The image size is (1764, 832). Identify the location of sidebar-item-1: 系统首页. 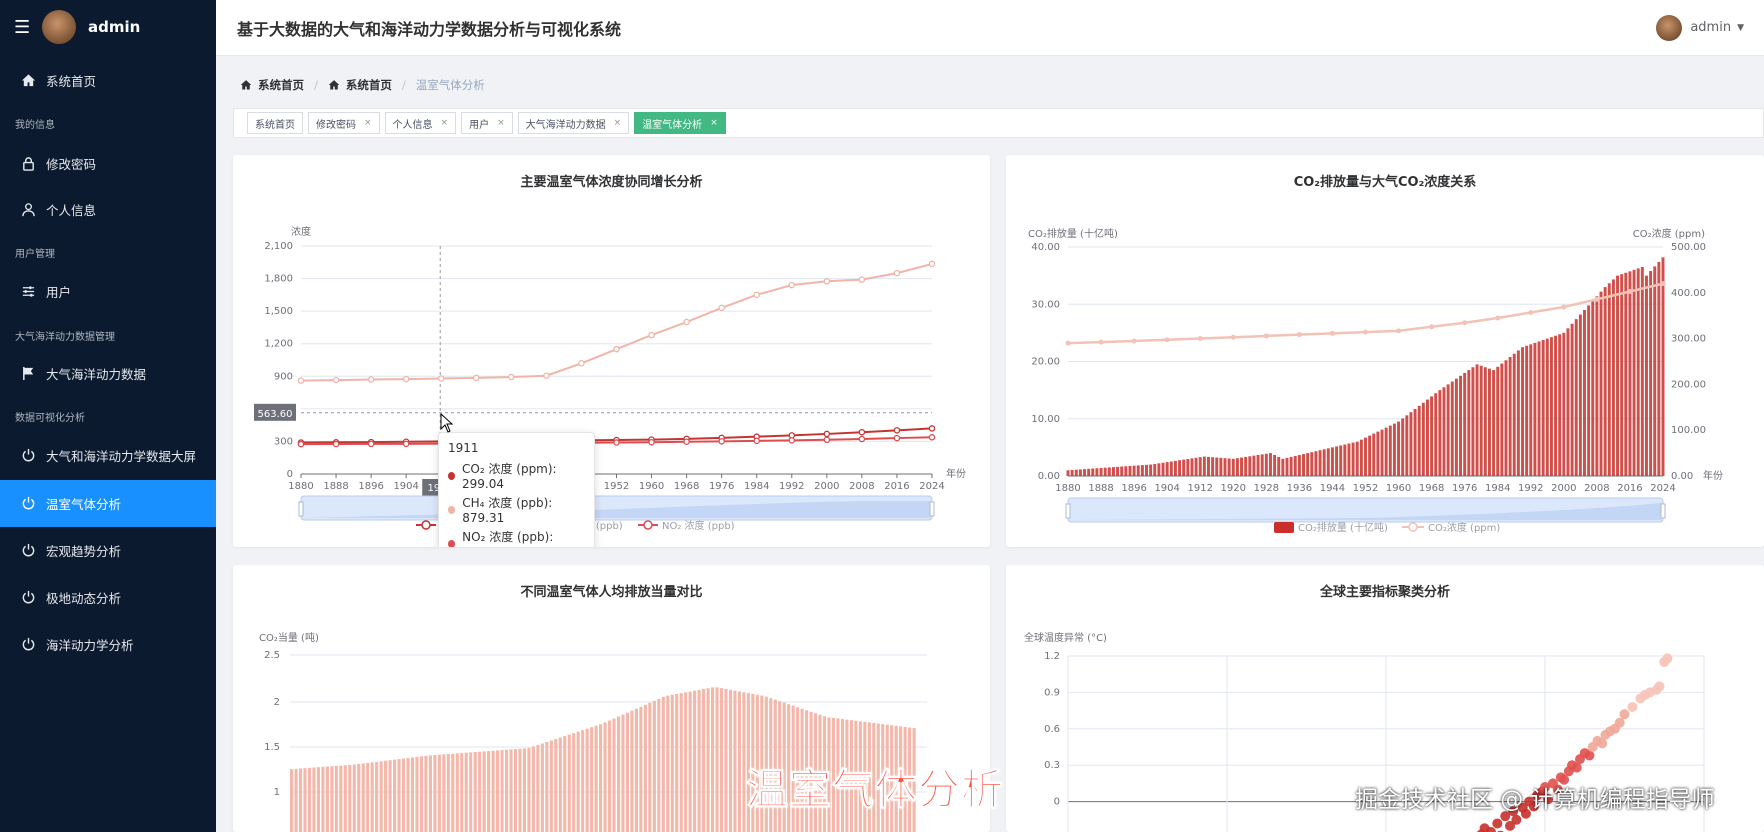
(108, 80).